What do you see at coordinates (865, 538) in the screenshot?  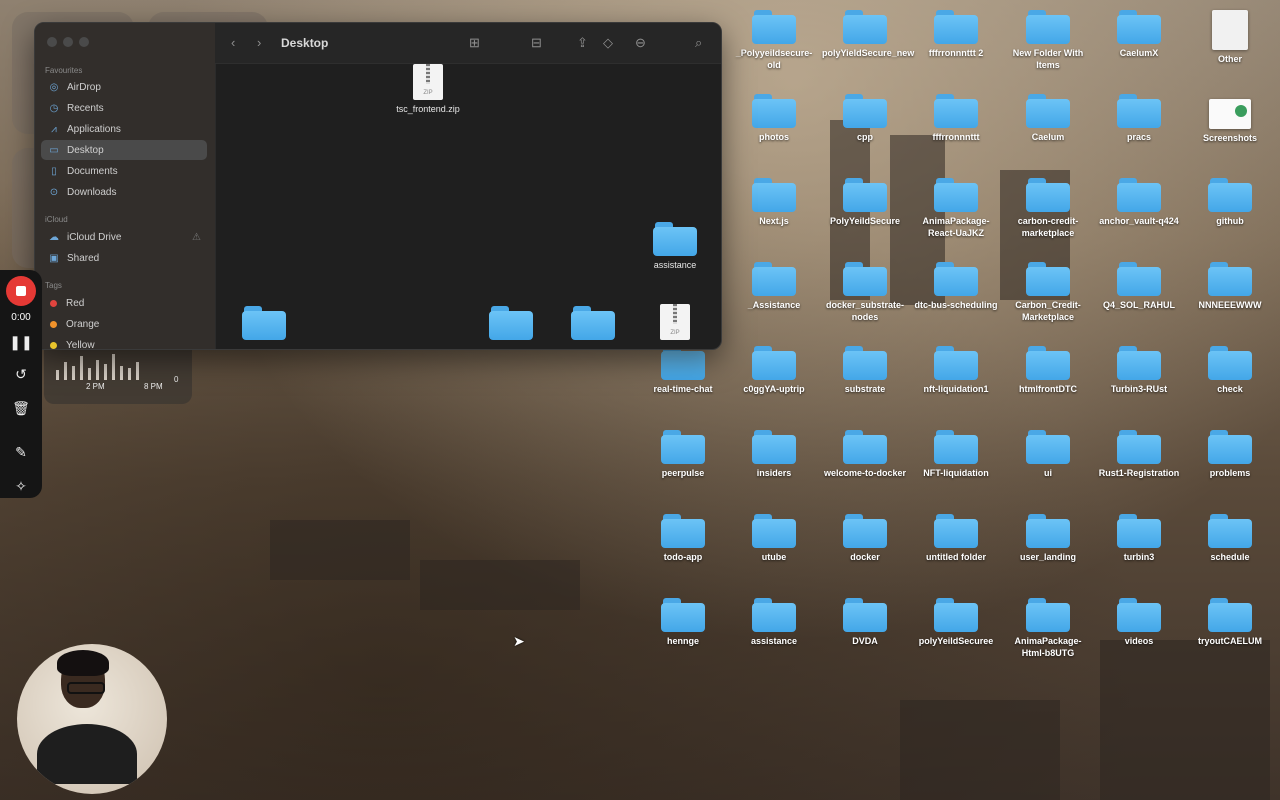 I see `desktop-item: docker` at bounding box center [865, 538].